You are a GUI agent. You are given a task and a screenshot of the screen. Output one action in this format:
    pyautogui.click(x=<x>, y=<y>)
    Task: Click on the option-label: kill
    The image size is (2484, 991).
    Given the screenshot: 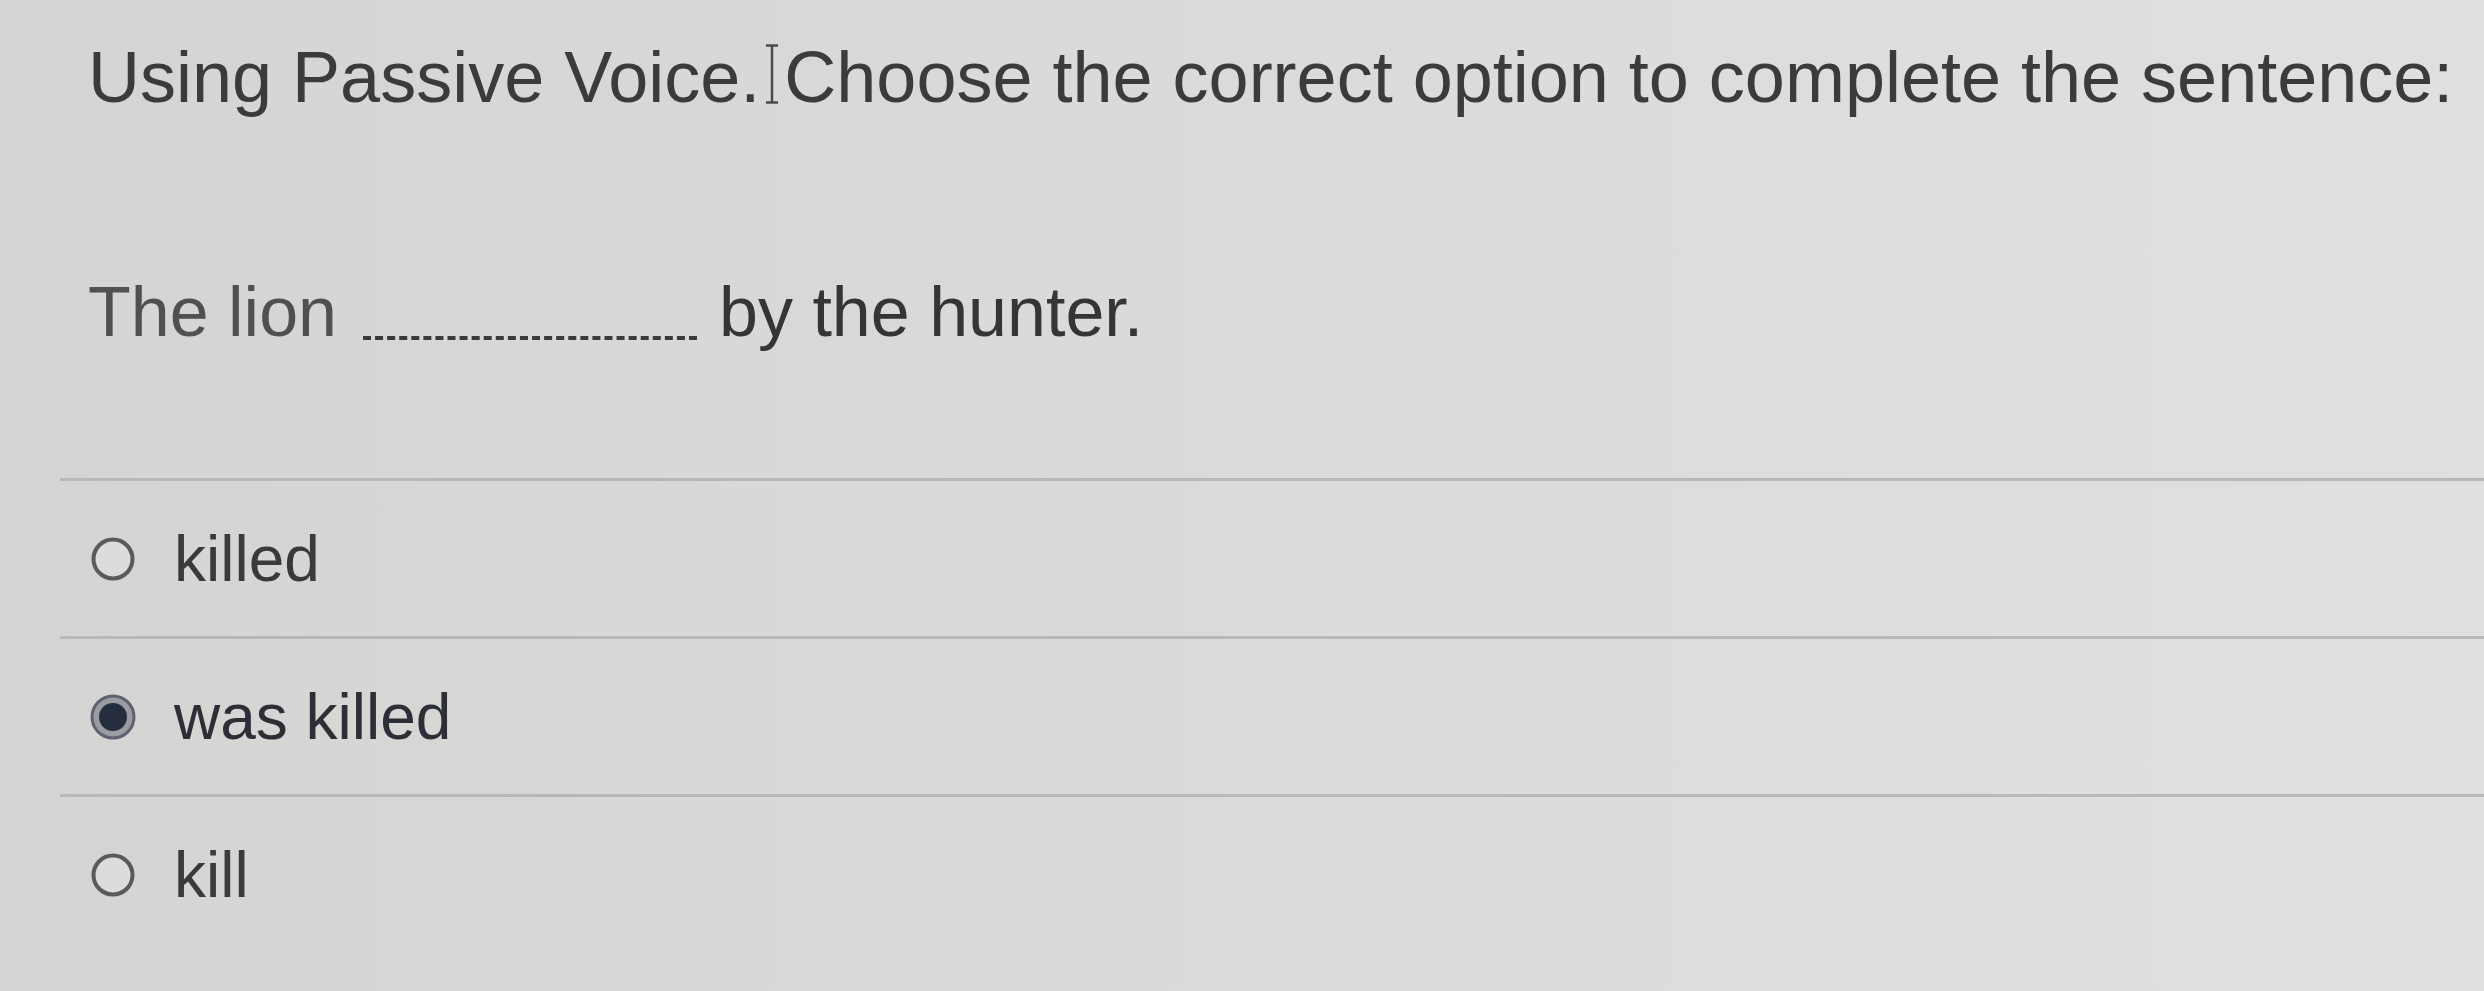 What is the action you would take?
    pyautogui.click(x=211, y=874)
    